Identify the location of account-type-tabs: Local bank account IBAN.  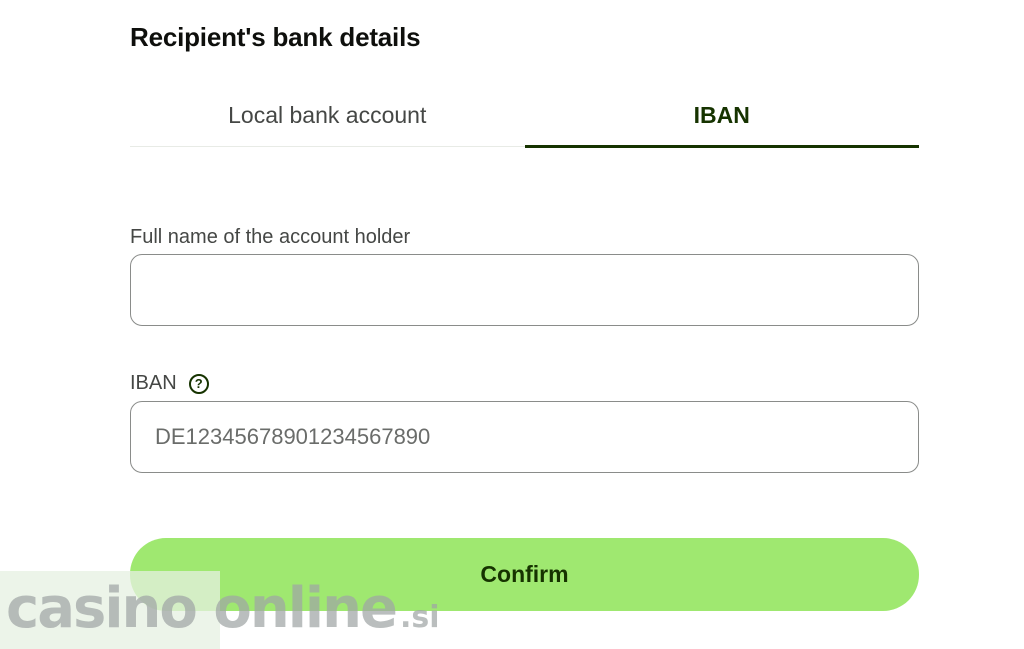
(525, 116).